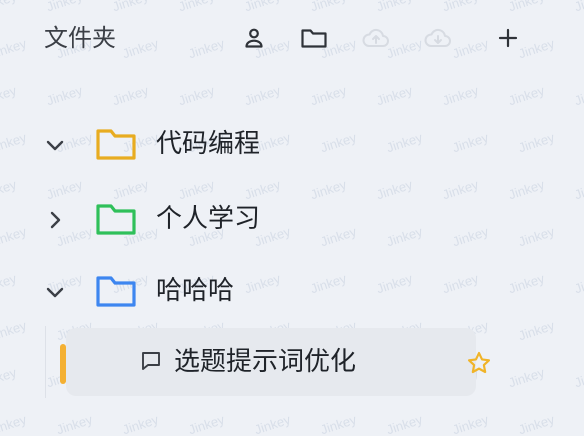  I want to click on chevron-right-icon, so click(55, 220).